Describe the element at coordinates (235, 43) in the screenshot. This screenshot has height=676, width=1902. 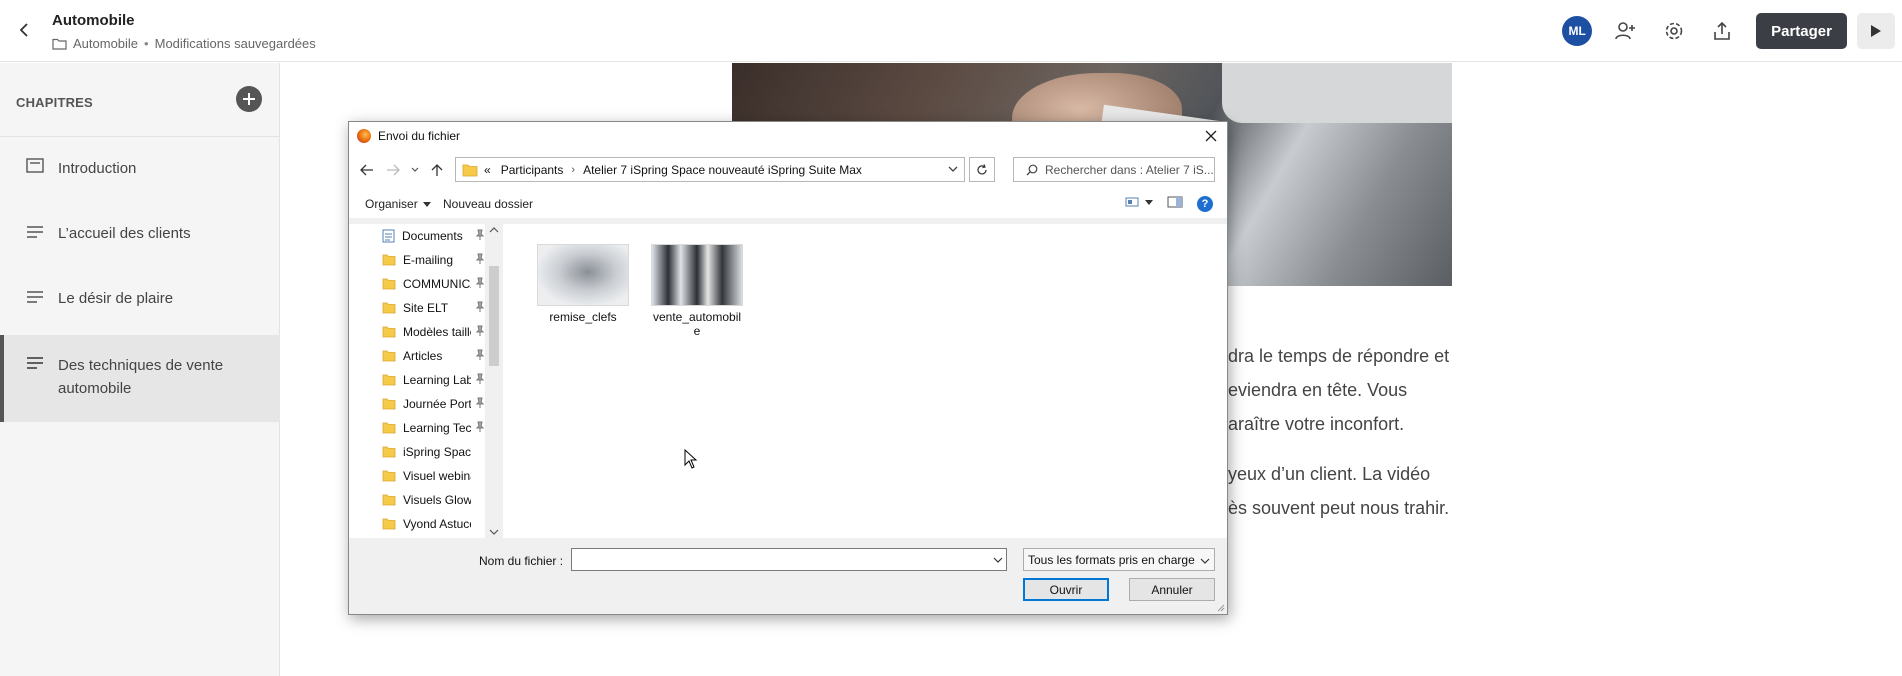
I see `save-status: Modifications sauvegardées` at that location.